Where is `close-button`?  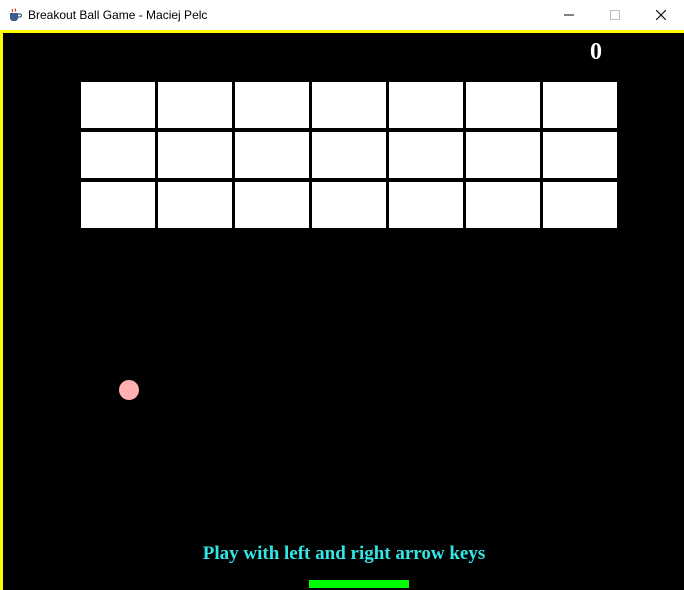
close-button is located at coordinates (661, 15).